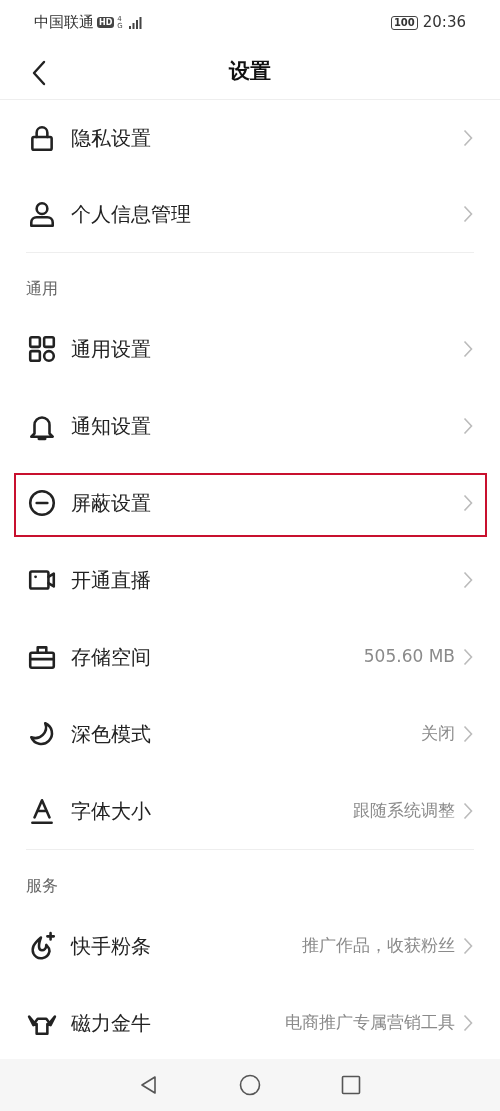 The width and height of the screenshot is (500, 1111). Describe the element at coordinates (111, 138) in the screenshot. I see `row-label: 隐私设置` at that location.